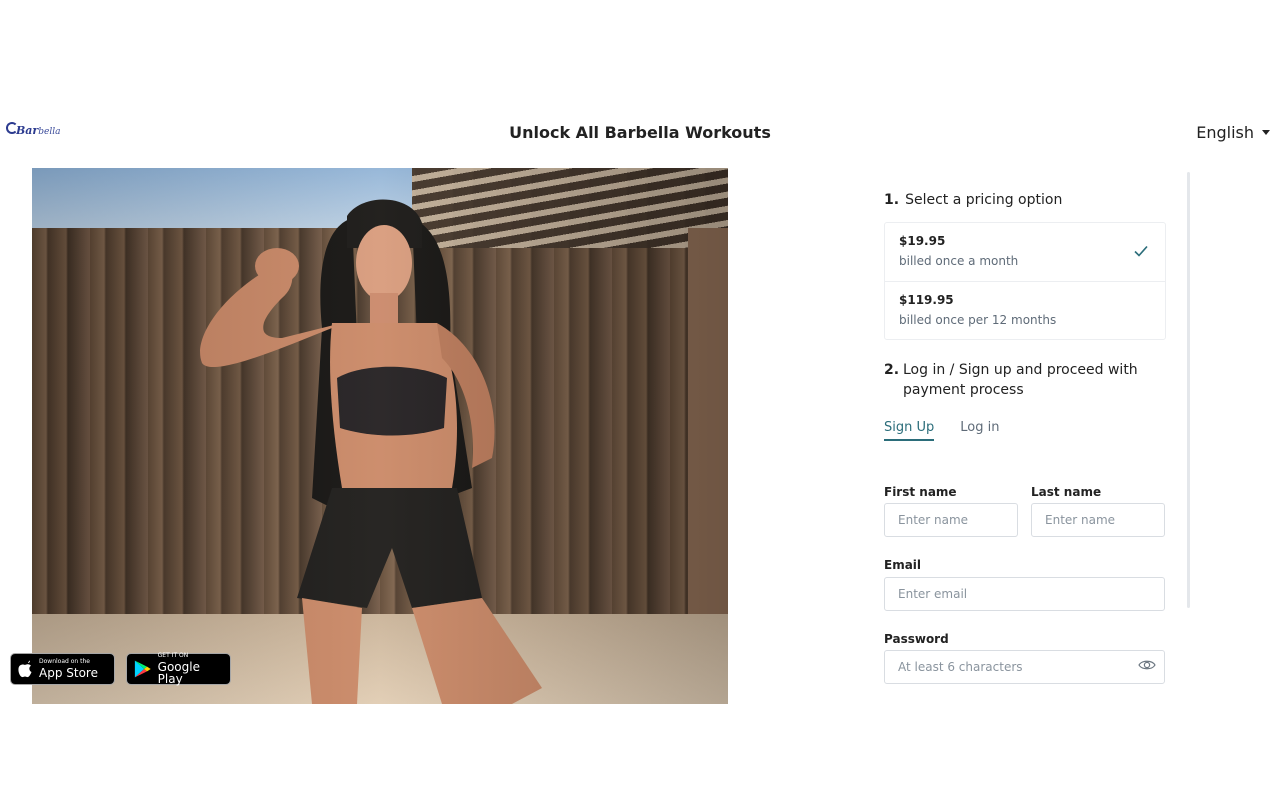  I want to click on chevron-down-icon, so click(1266, 132).